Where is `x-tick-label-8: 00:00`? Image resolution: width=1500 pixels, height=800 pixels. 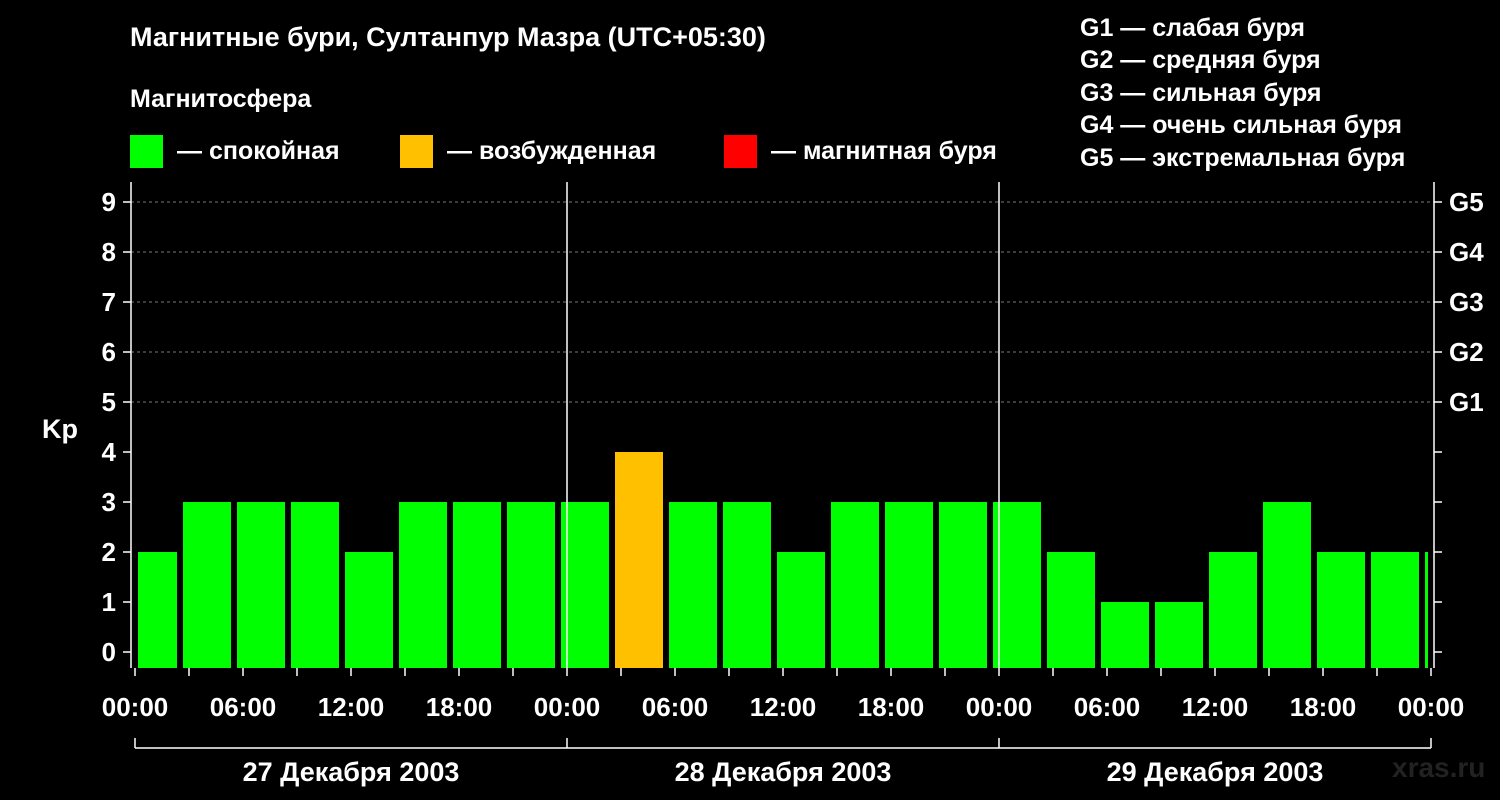
x-tick-label-8: 00:00 is located at coordinates (999, 707).